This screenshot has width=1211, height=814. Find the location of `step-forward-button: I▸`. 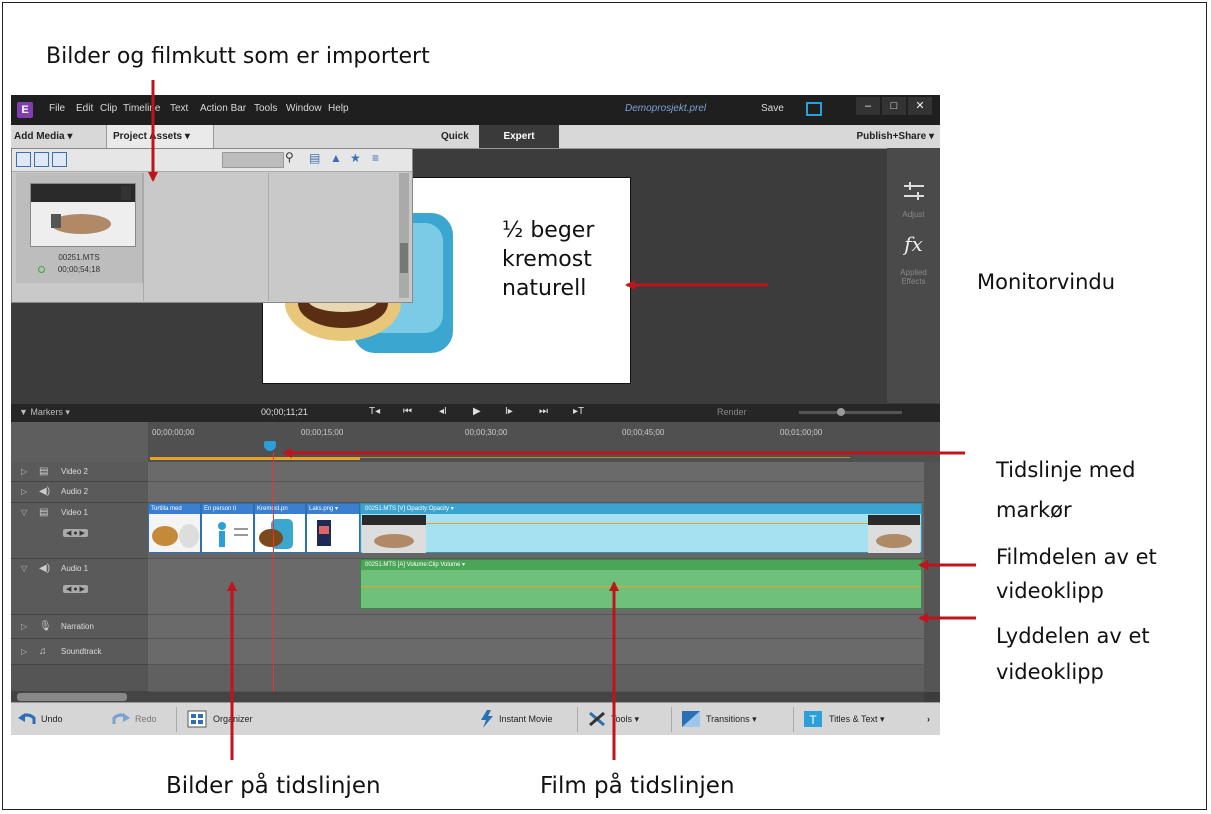

step-forward-button: I▸ is located at coordinates (509, 411).